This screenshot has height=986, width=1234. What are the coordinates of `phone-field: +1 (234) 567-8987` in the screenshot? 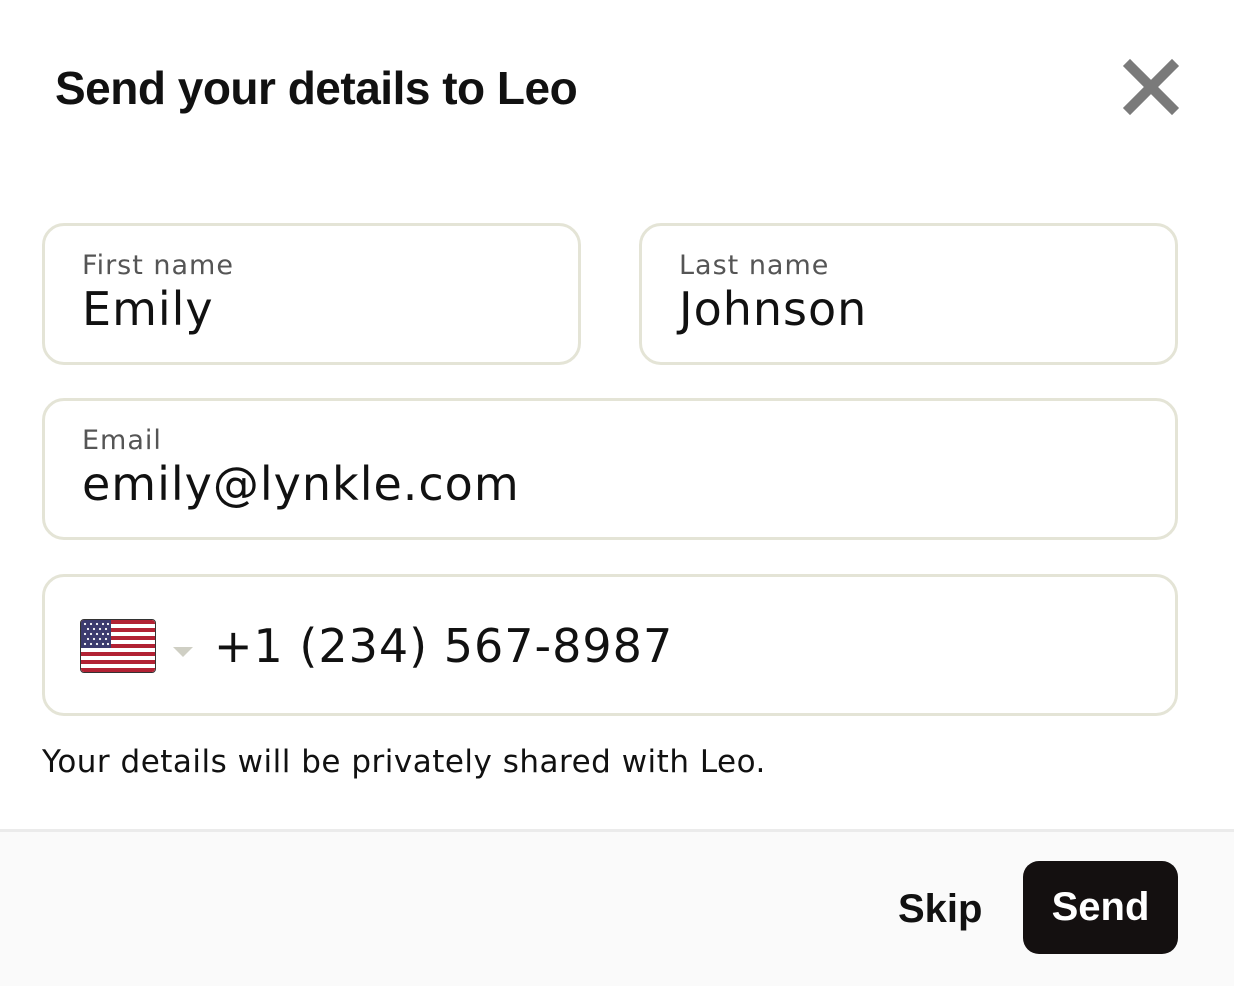 It's located at (610, 645).